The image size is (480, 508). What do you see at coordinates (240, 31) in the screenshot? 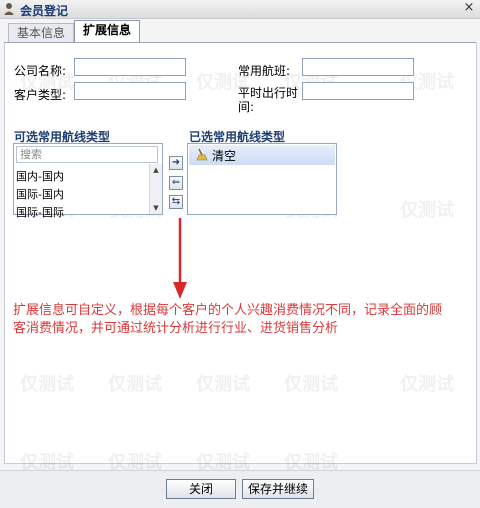
I see `tab-bar: 基本信息 扩展信息` at bounding box center [240, 31].